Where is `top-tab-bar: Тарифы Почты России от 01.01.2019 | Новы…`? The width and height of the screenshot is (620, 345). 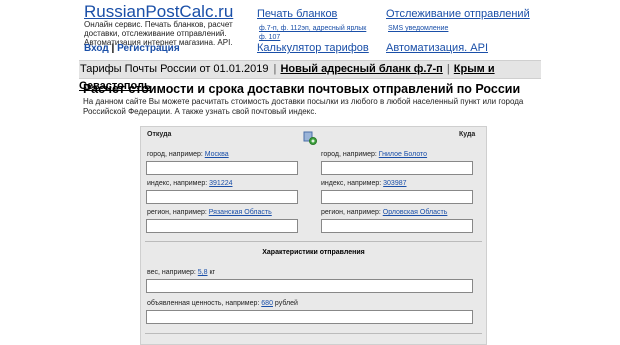
top-tab-bar: Тарифы Почты России от 01.01.2019 | Новы… is located at coordinates (310, 76).